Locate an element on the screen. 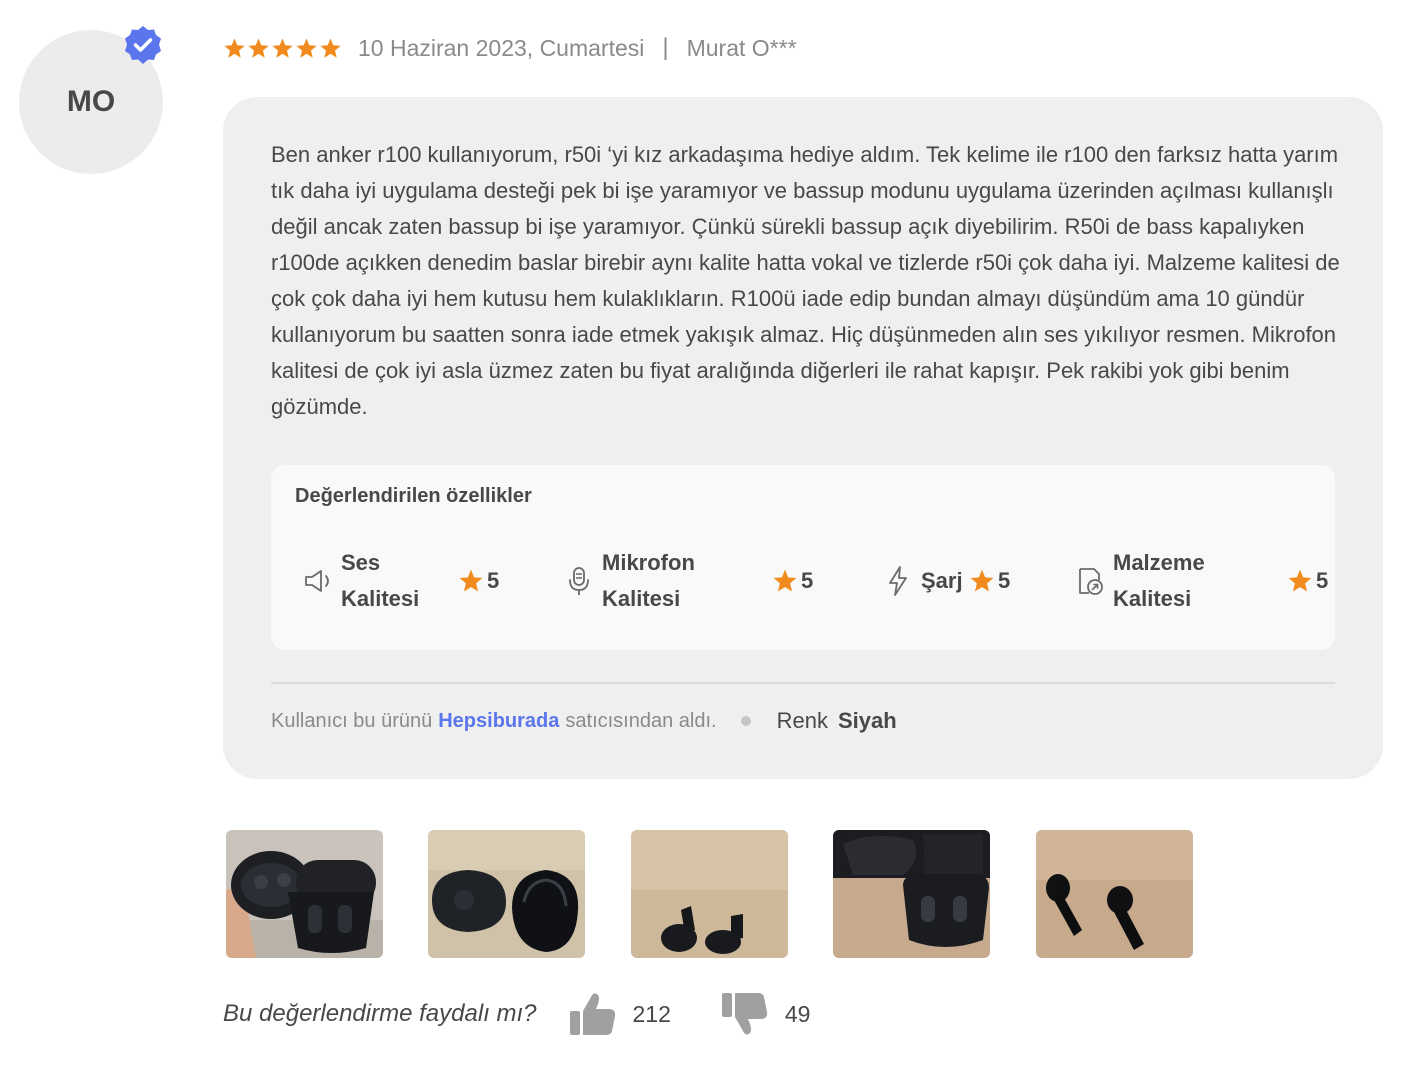  like-count: 212 is located at coordinates (651, 1013).